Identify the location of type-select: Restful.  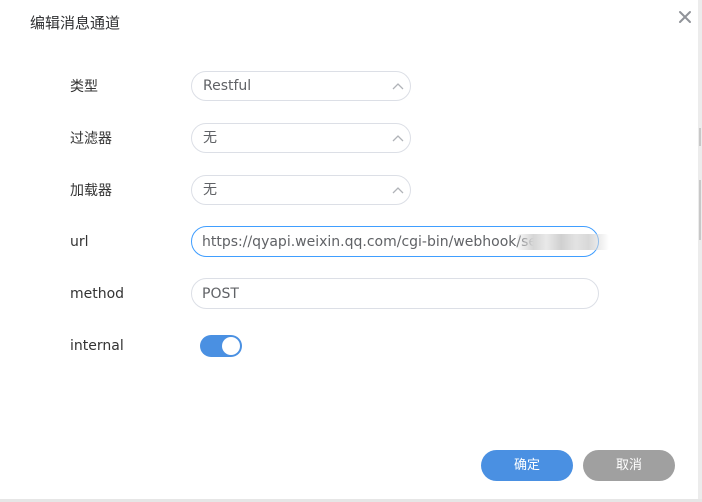
(301, 86).